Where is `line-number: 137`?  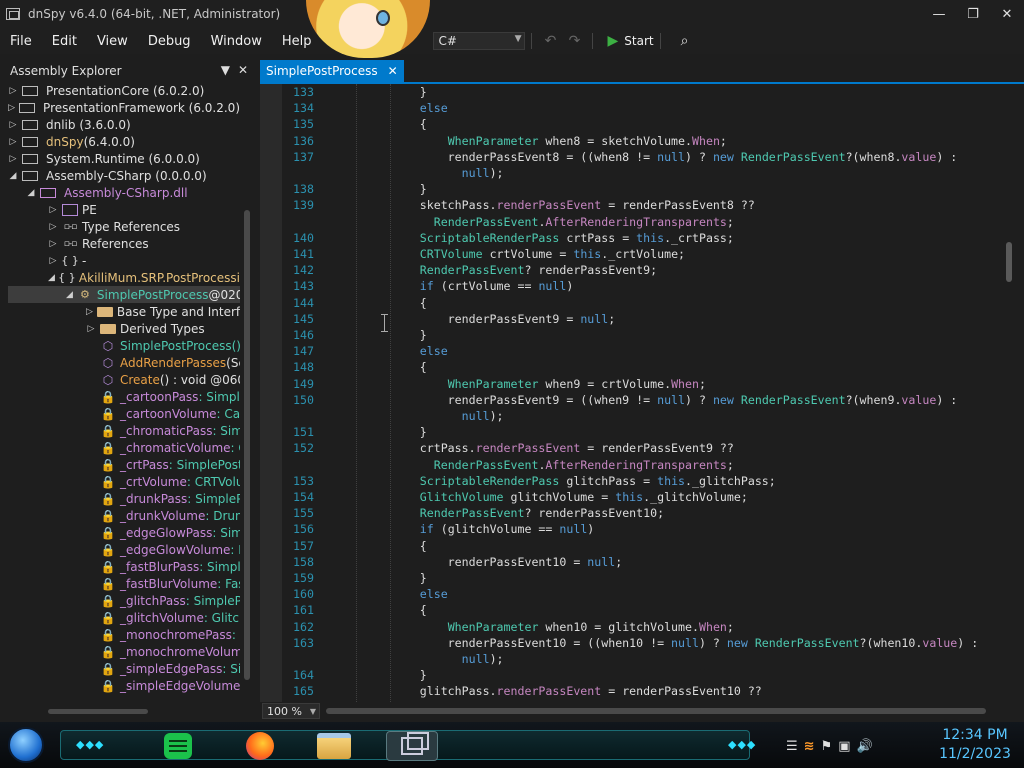 line-number: 137 is located at coordinates (303, 156).